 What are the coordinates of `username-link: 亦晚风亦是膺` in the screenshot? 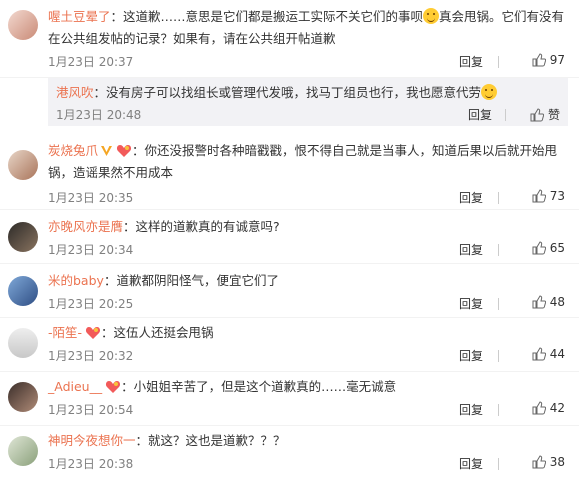 It's located at (85, 226).